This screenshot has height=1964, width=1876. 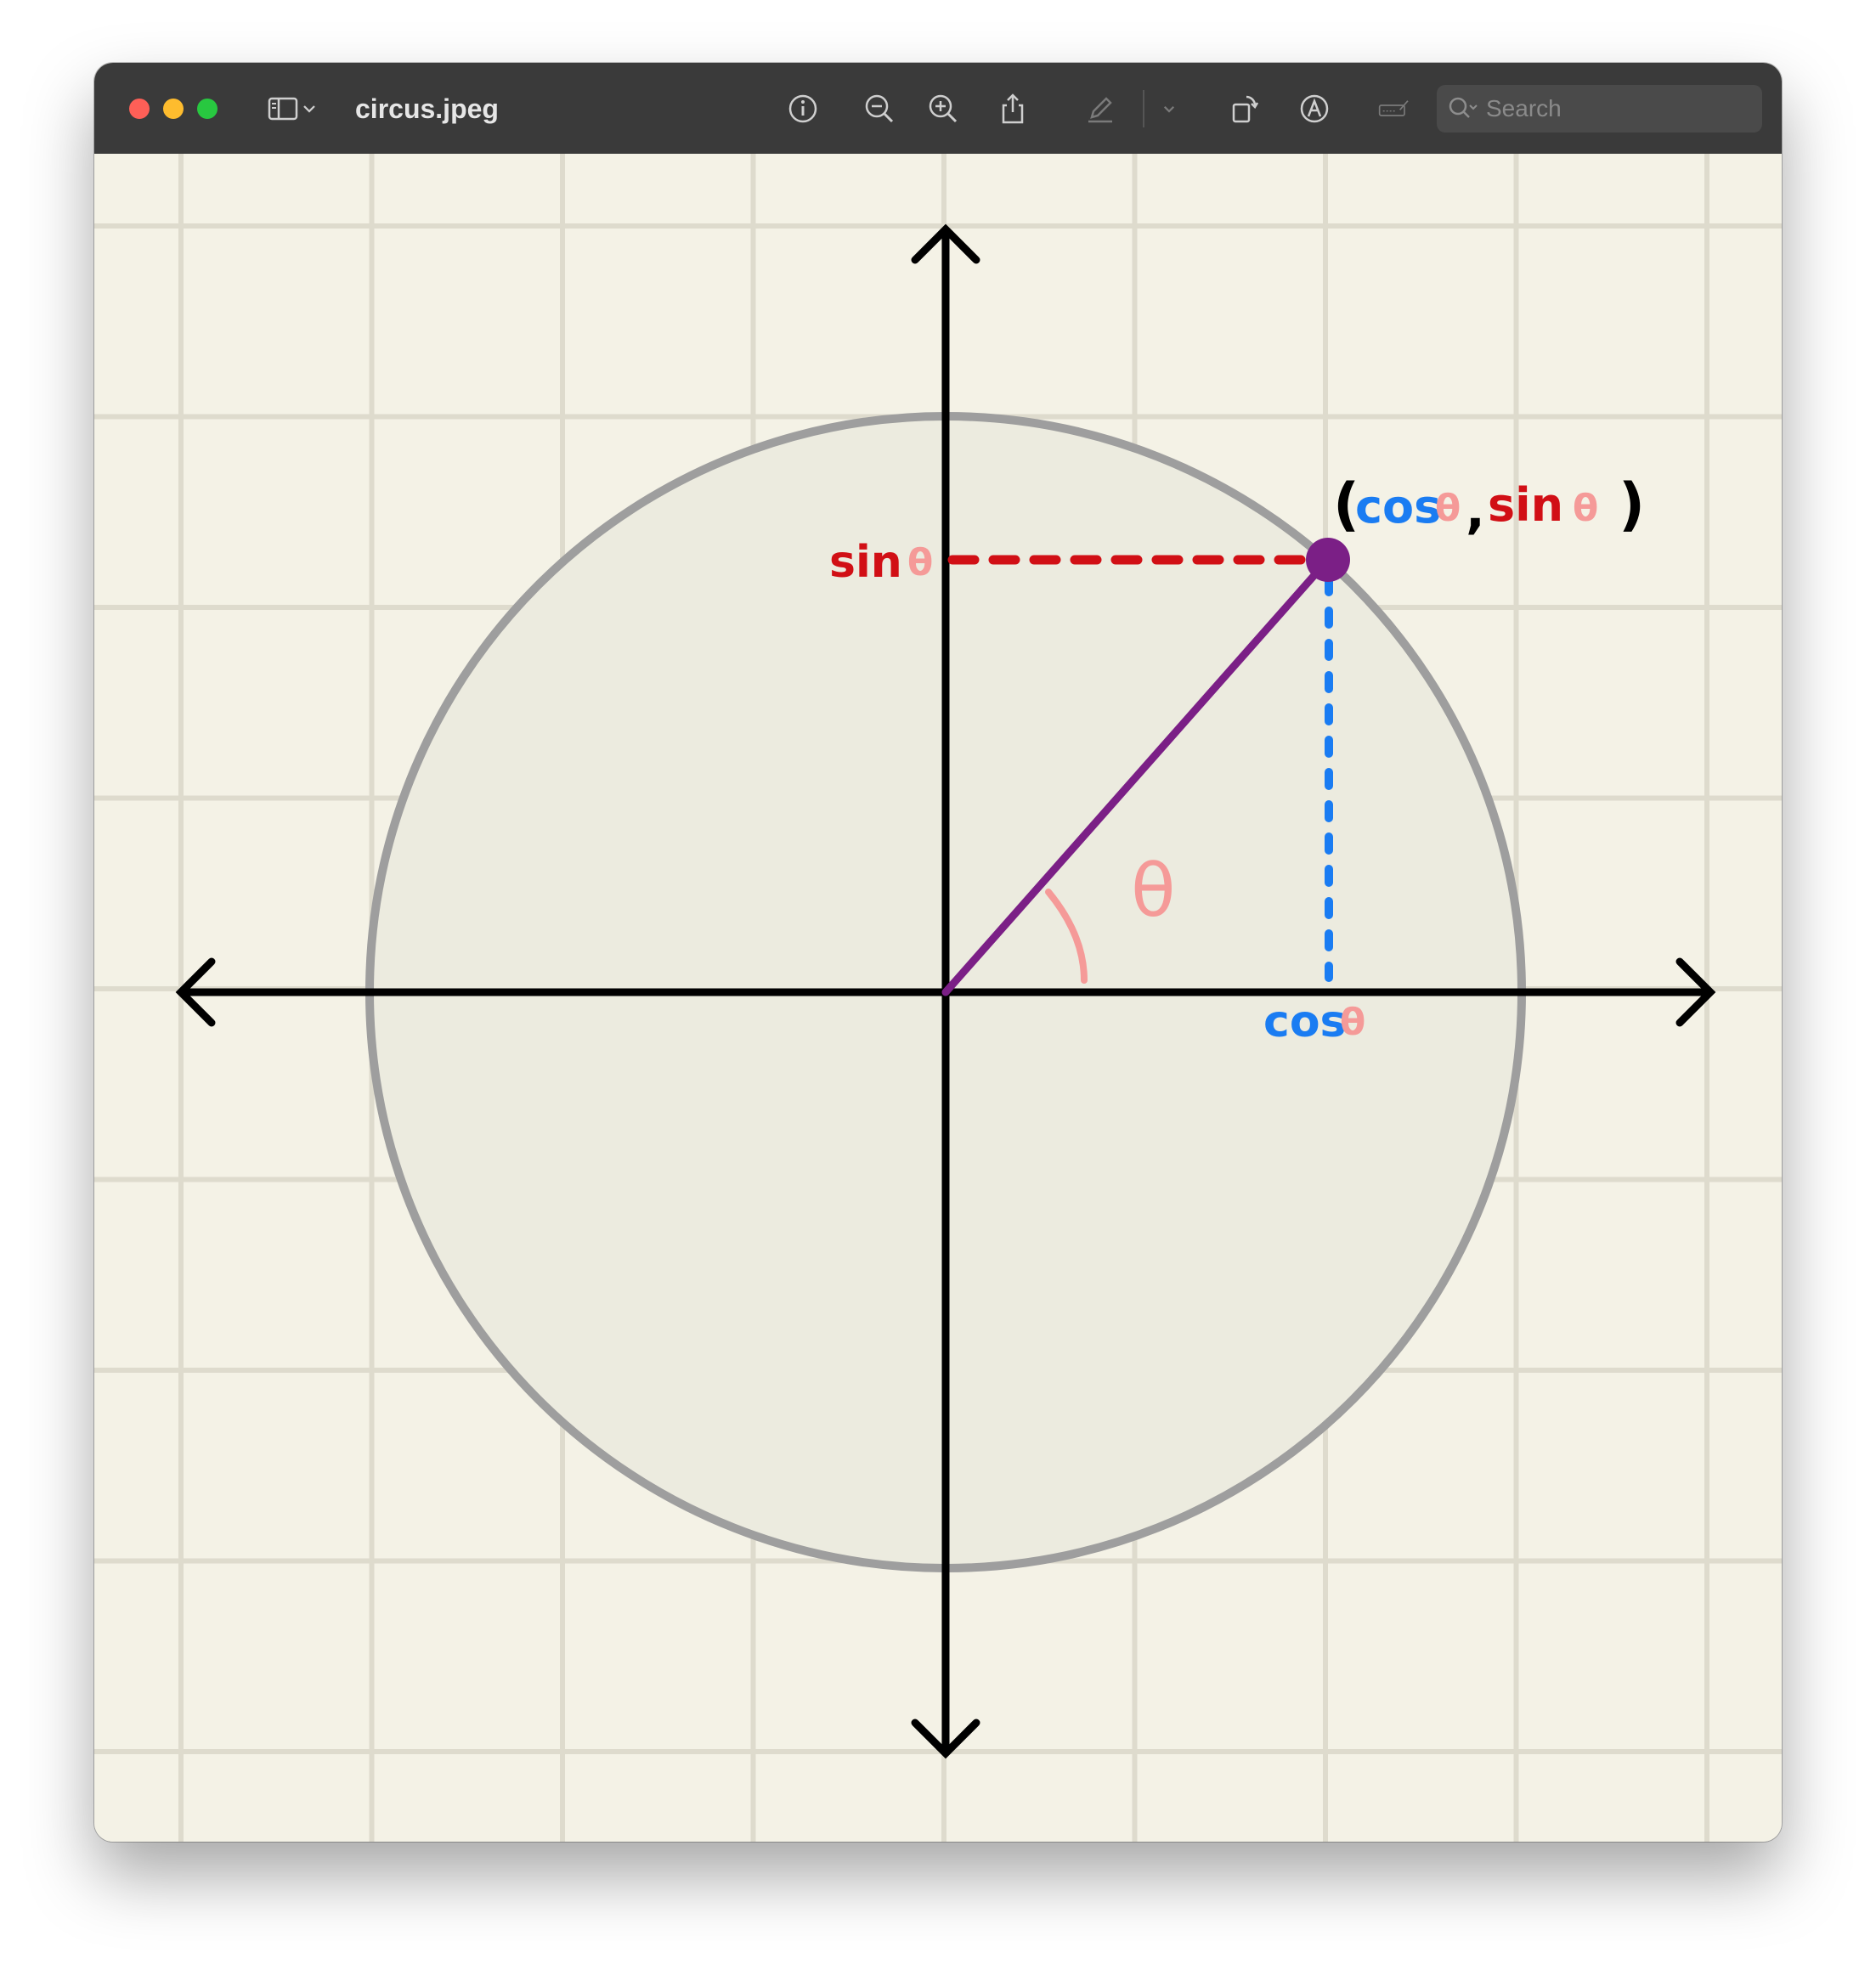 What do you see at coordinates (1398, 507) in the screenshot?
I see `point-cos-word: cos` at bounding box center [1398, 507].